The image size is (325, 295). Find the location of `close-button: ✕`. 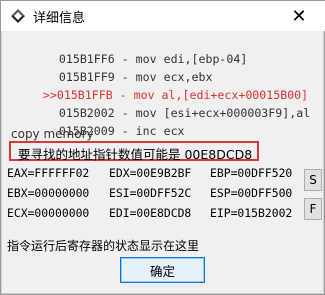

close-button: ✕ is located at coordinates (299, 16).